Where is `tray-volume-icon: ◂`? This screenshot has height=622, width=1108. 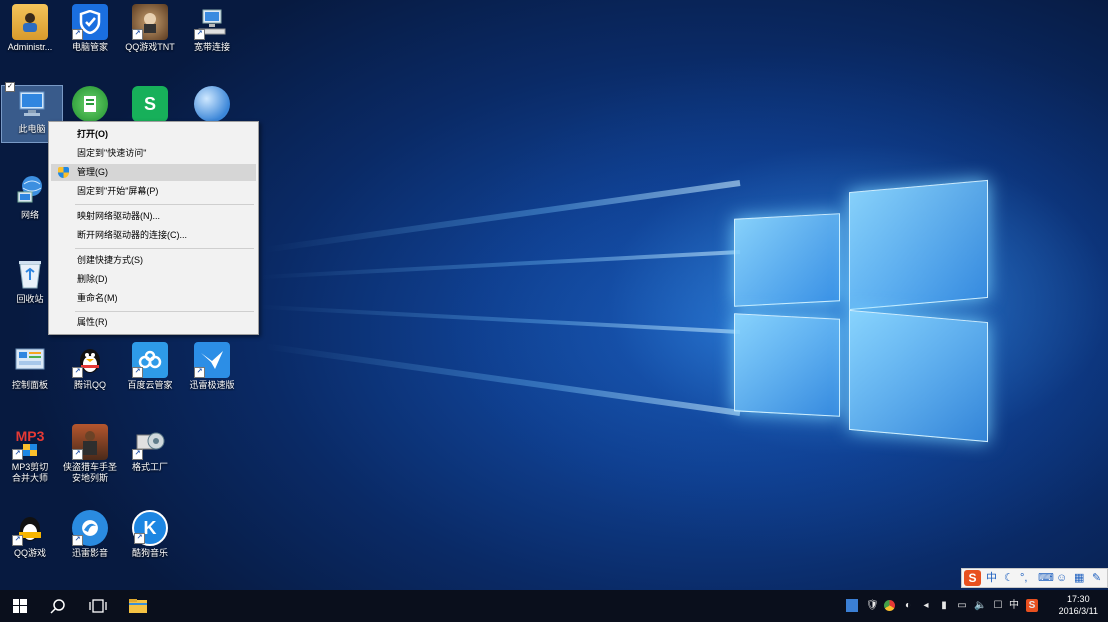 tray-volume-icon: ◂ is located at coordinates (926, 605).